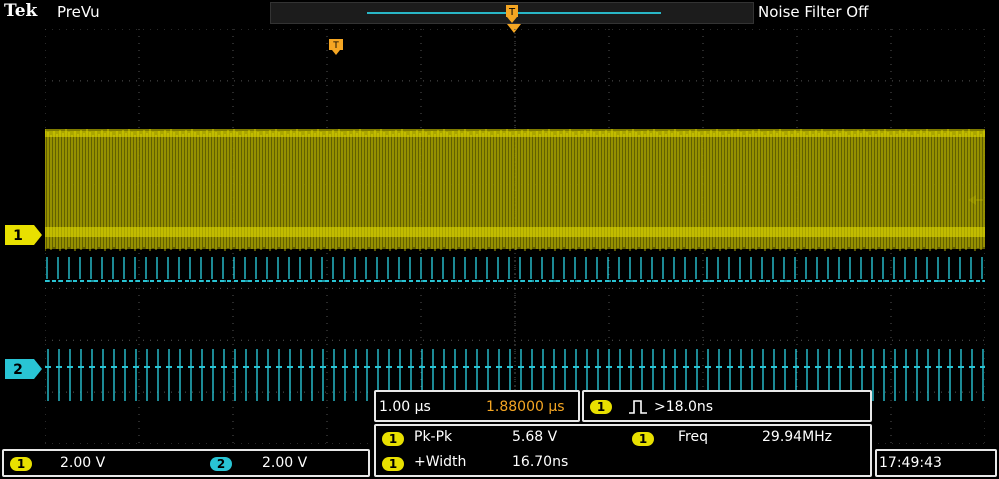  Describe the element at coordinates (18, 370) in the screenshot. I see `ch2-marker-label: 2` at that location.